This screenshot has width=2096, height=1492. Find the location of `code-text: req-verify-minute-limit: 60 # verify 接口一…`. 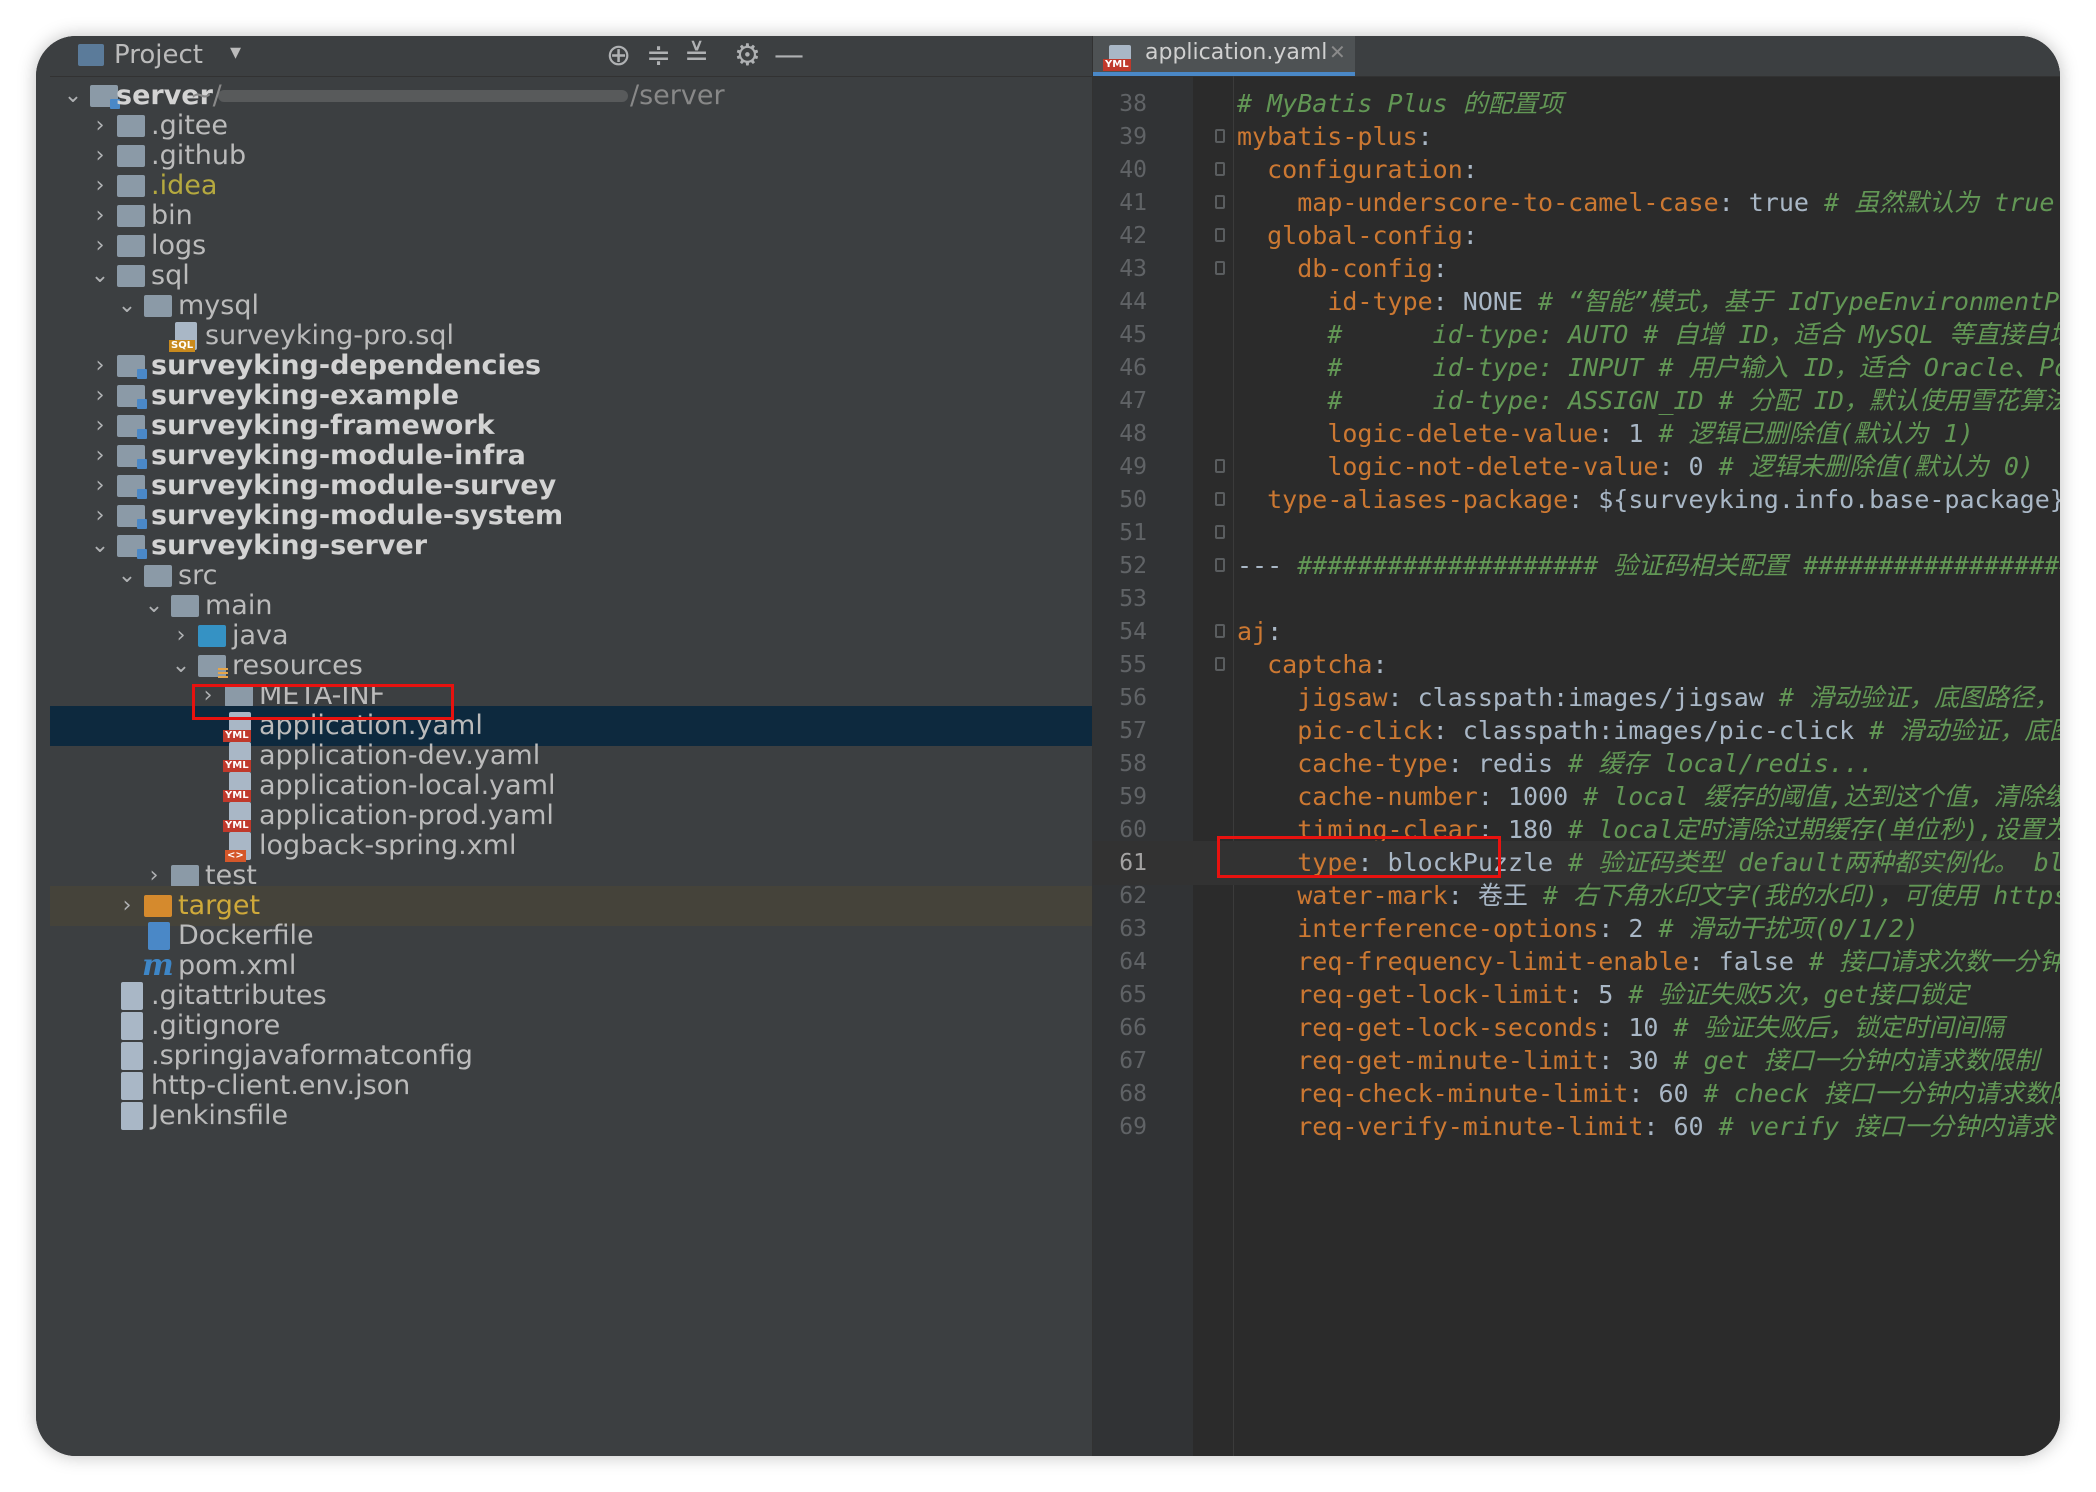

code-text: req-verify-minute-limit: 60 # verify 接口一… is located at coordinates (1645, 1127).